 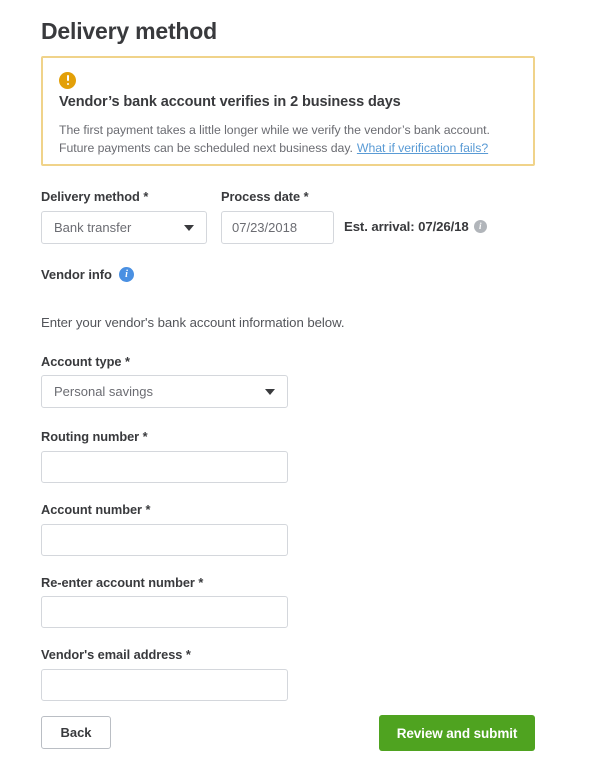 I want to click on process-date-input, so click(x=277, y=227).